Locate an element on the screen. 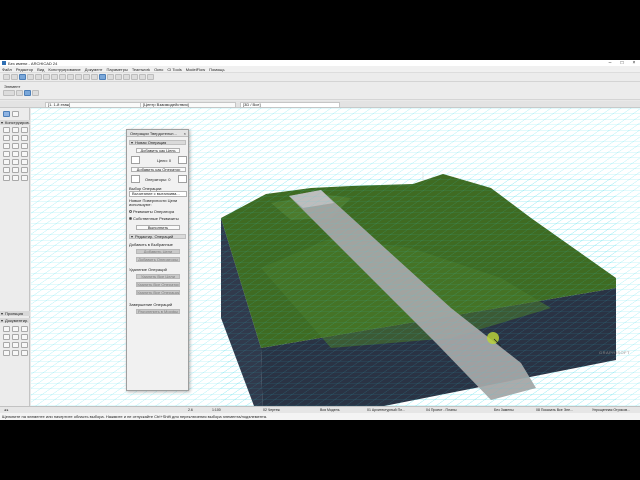 This screenshot has height=480, width=640. beam-tool-icon is located at coordinates (24, 130).